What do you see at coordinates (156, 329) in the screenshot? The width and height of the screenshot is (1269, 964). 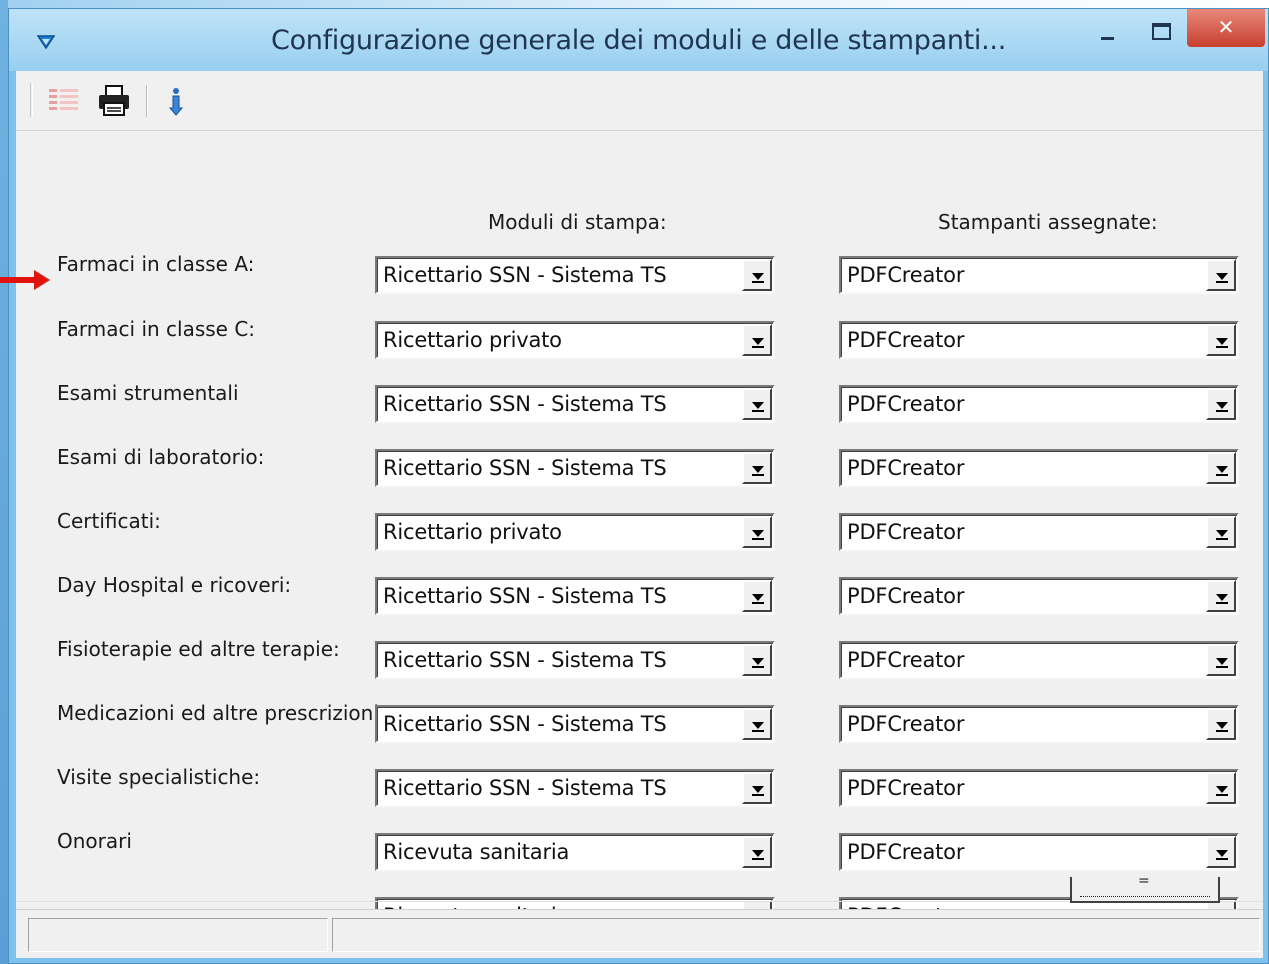 I see `row-label: Farmaci in classe C:` at bounding box center [156, 329].